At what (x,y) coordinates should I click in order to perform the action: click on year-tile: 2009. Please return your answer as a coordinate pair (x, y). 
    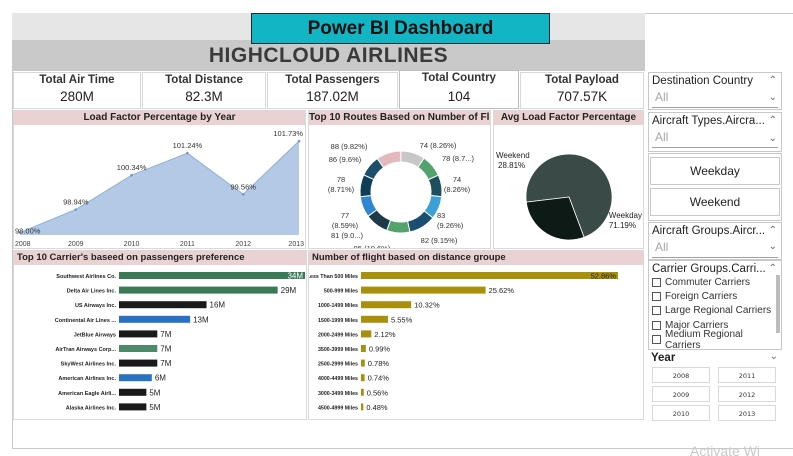
    Looking at the image, I should click on (681, 394).